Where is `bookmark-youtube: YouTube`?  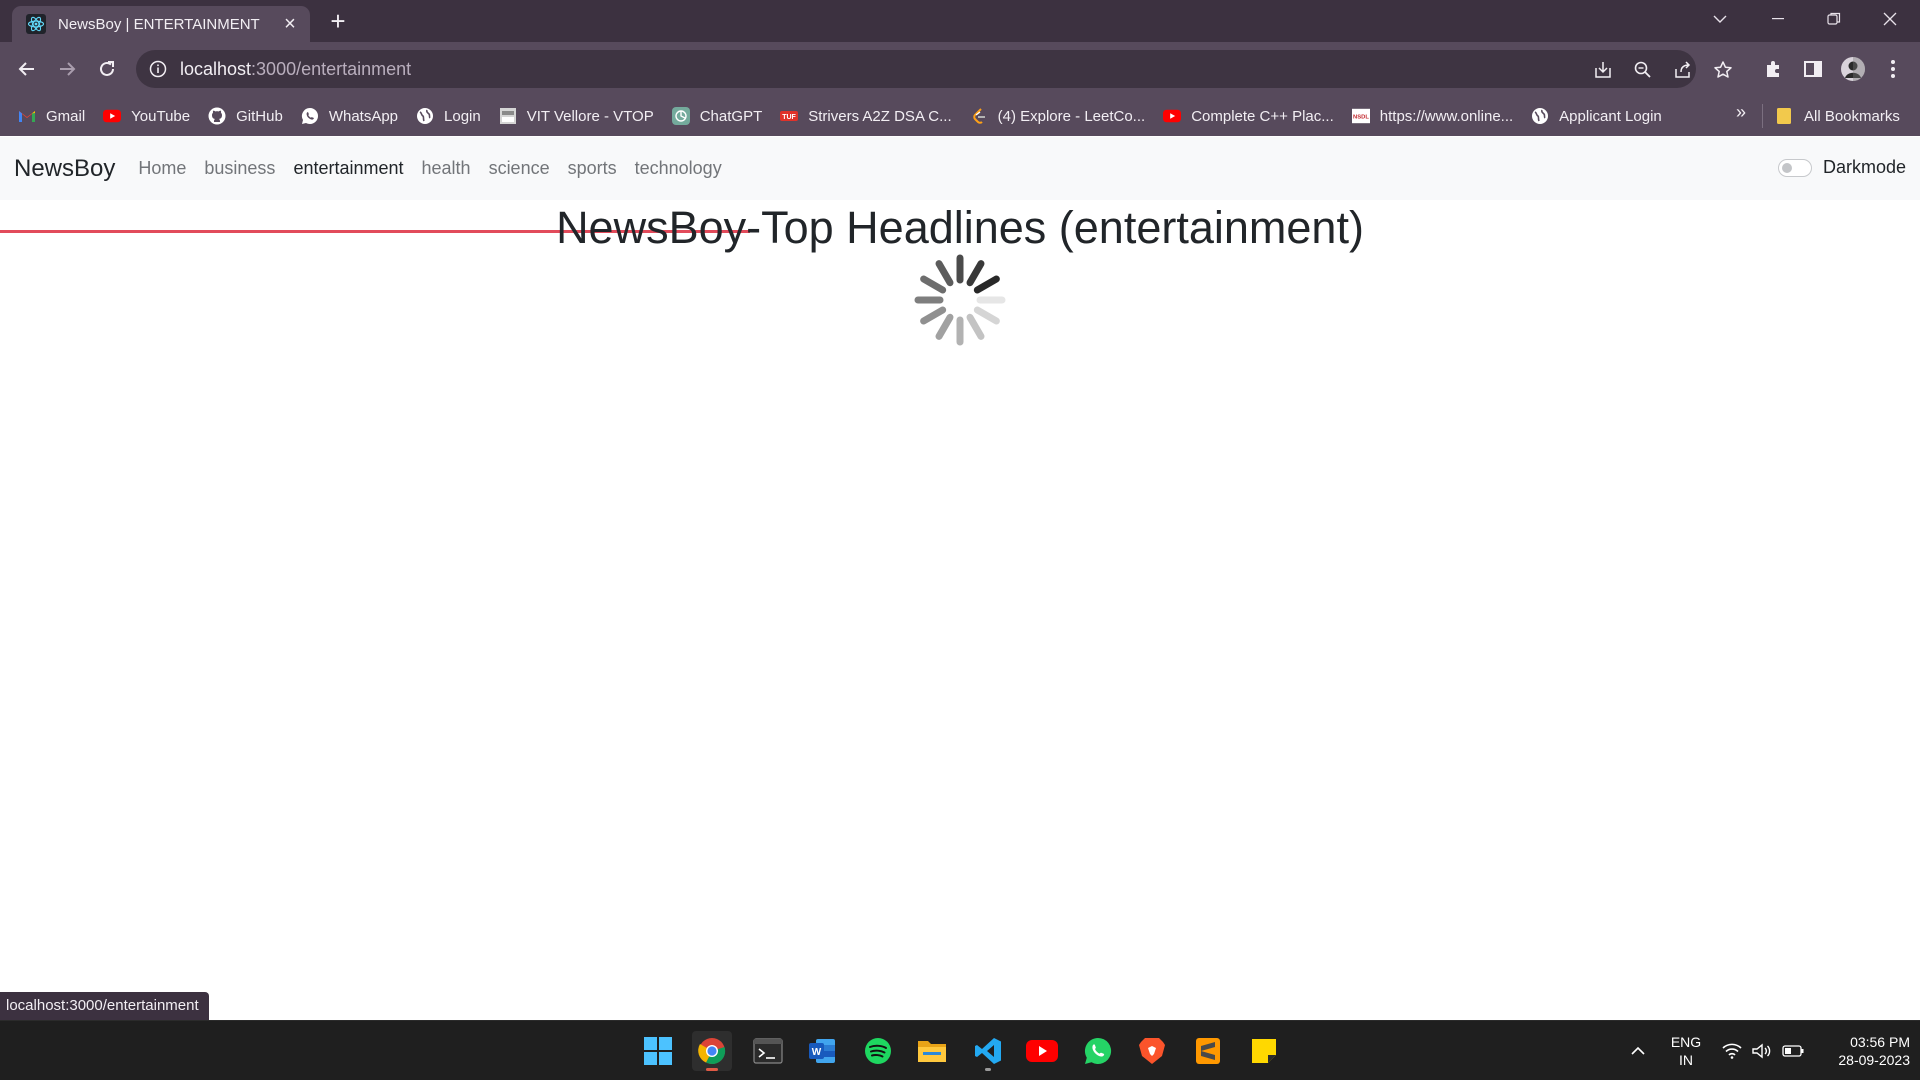 bookmark-youtube: YouTube is located at coordinates (146, 116).